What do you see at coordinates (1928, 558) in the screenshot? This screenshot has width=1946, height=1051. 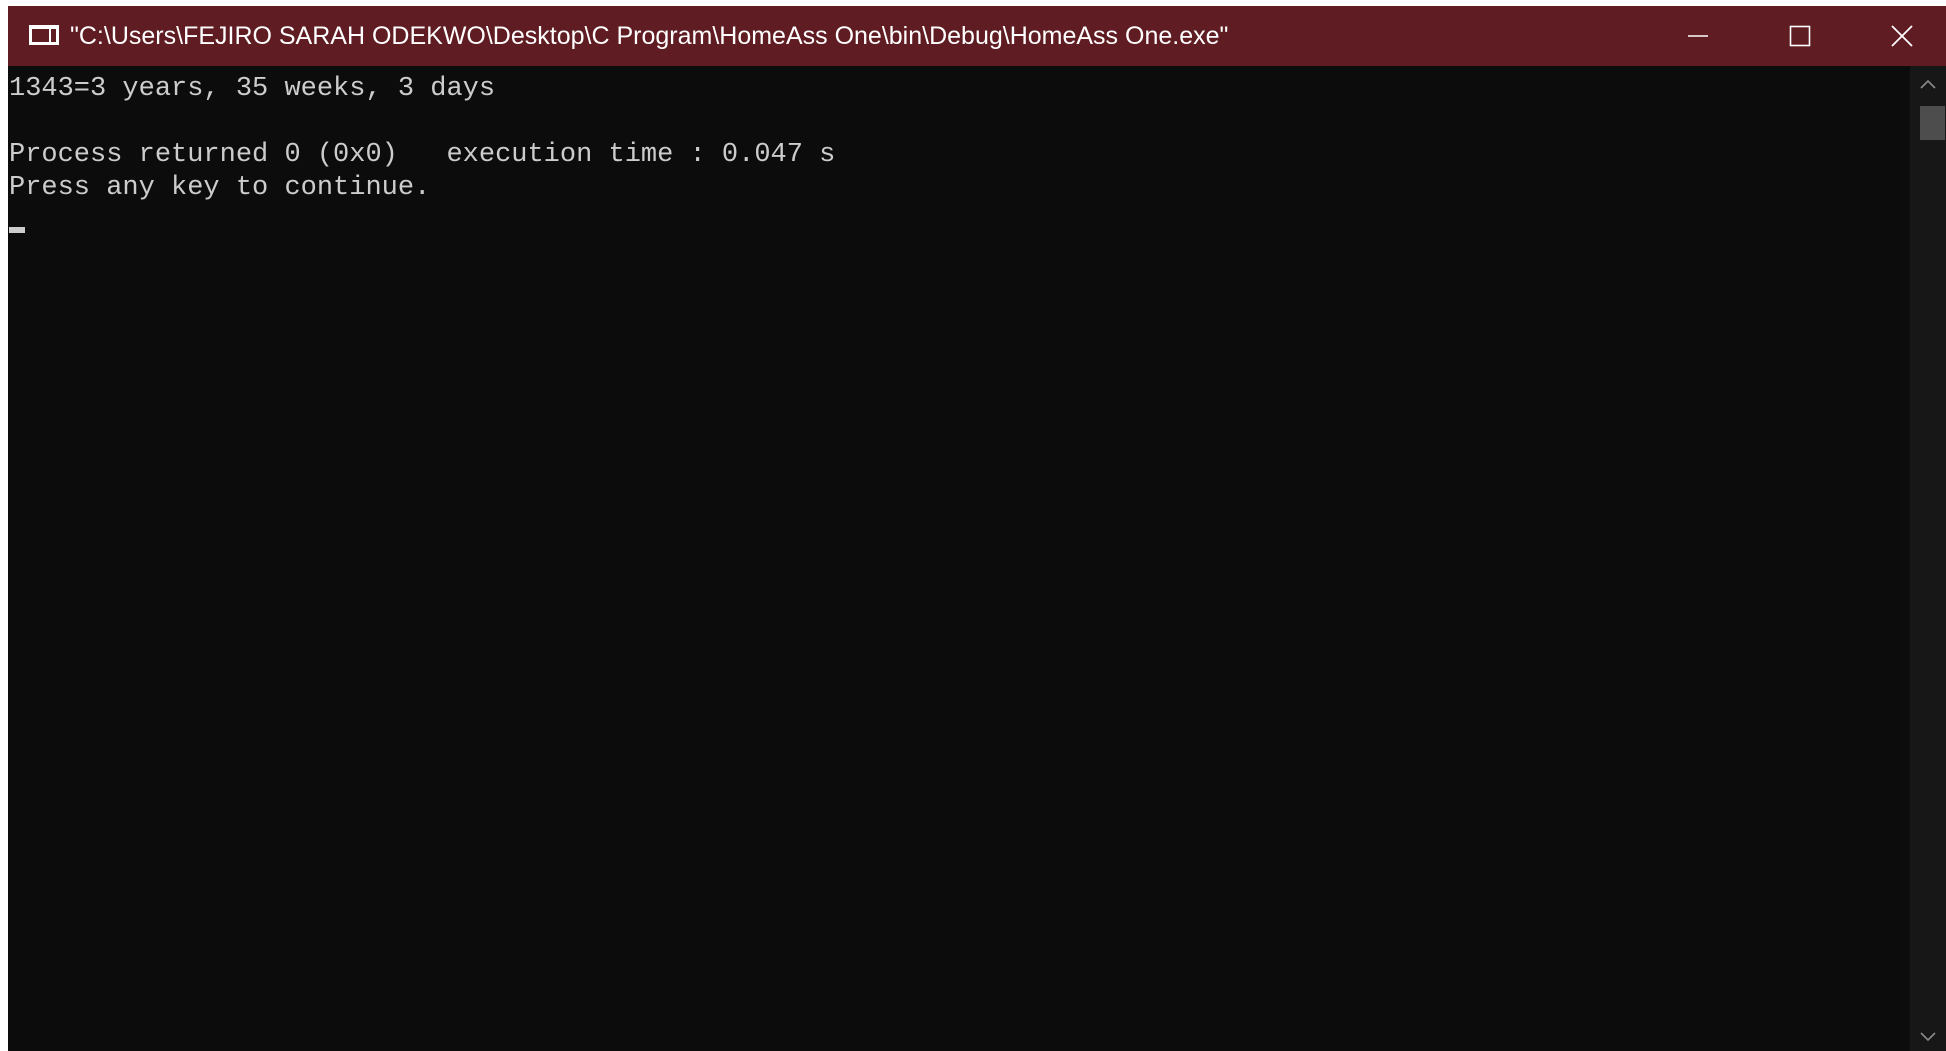 I see `vertical-scrollbar` at bounding box center [1928, 558].